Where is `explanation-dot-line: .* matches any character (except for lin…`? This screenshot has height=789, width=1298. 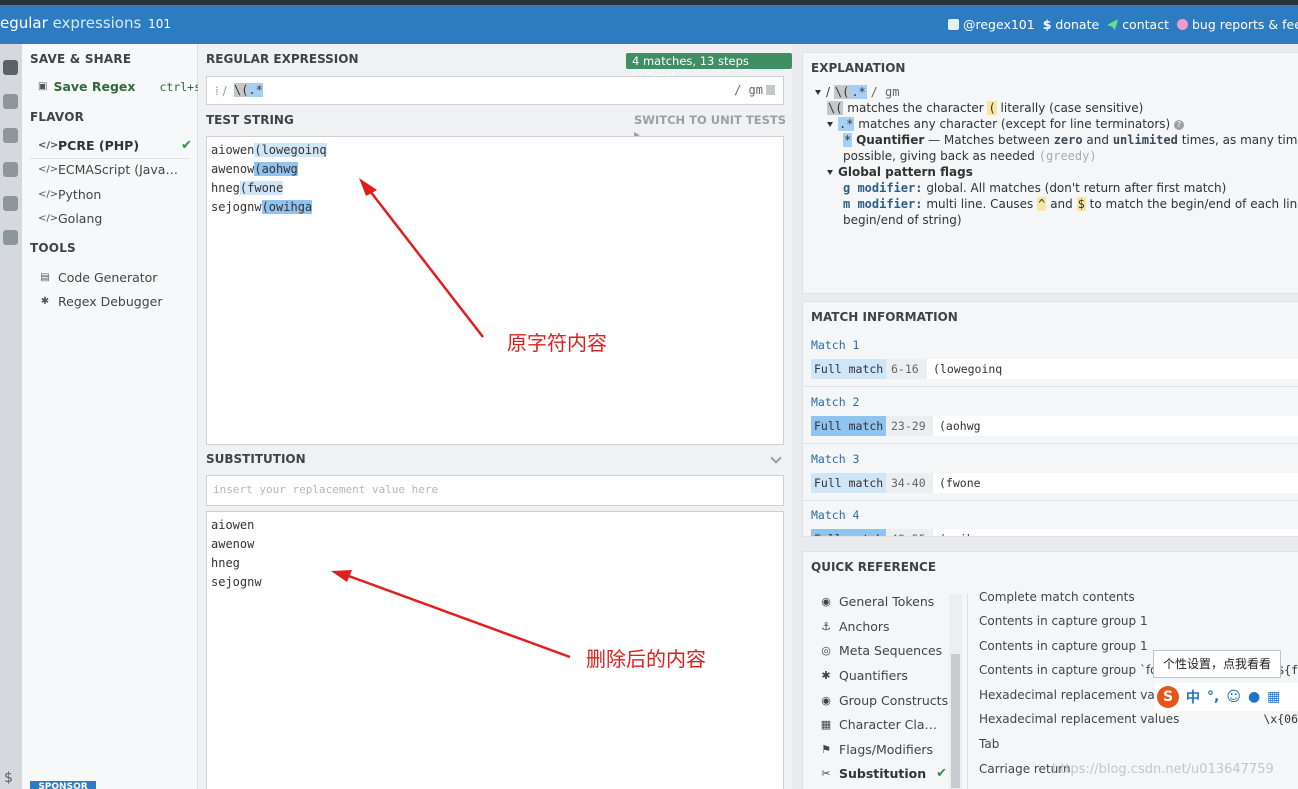 explanation-dot-line: .* matches any character (except for lin… is located at coordinates (1006, 124).